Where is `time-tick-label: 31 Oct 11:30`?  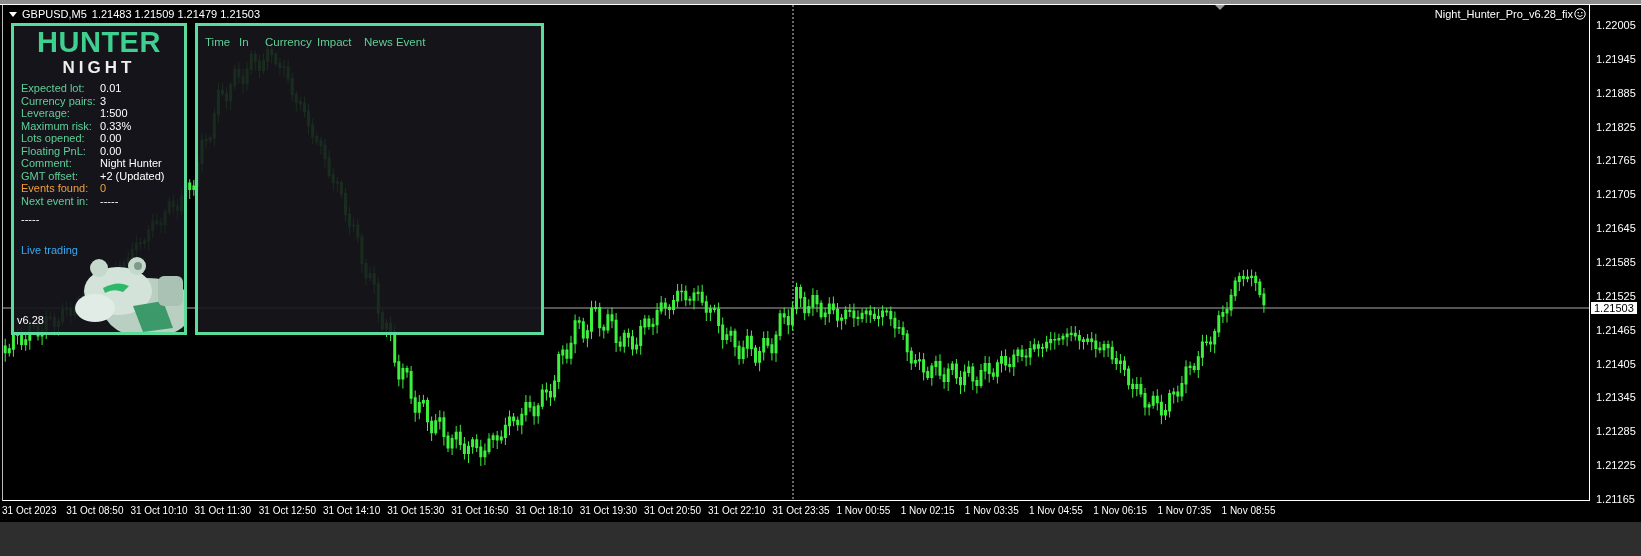
time-tick-label: 31 Oct 11:30 is located at coordinates (223, 511).